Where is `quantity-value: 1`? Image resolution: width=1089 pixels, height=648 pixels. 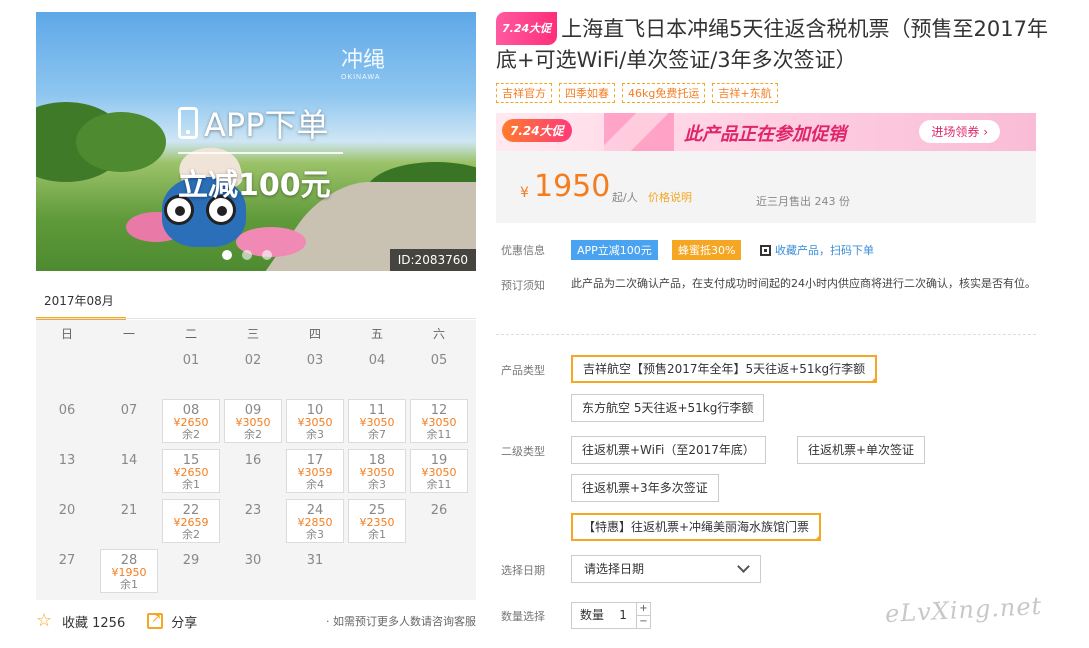
quantity-value: 1 is located at coordinates (623, 615).